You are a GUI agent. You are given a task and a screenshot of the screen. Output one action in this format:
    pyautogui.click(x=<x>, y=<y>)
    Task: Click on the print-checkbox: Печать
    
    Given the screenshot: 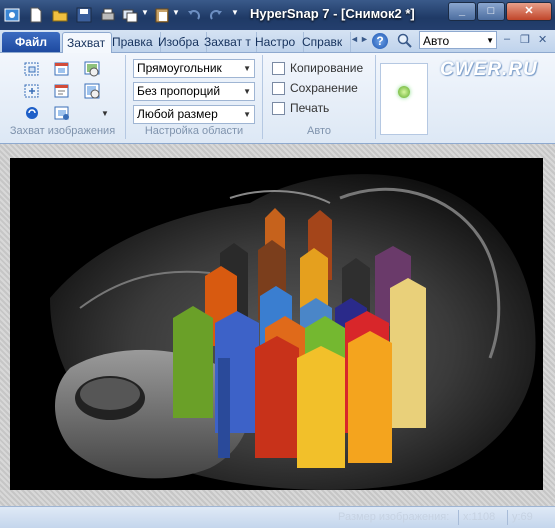 What is the action you would take?
    pyautogui.click(x=300, y=109)
    